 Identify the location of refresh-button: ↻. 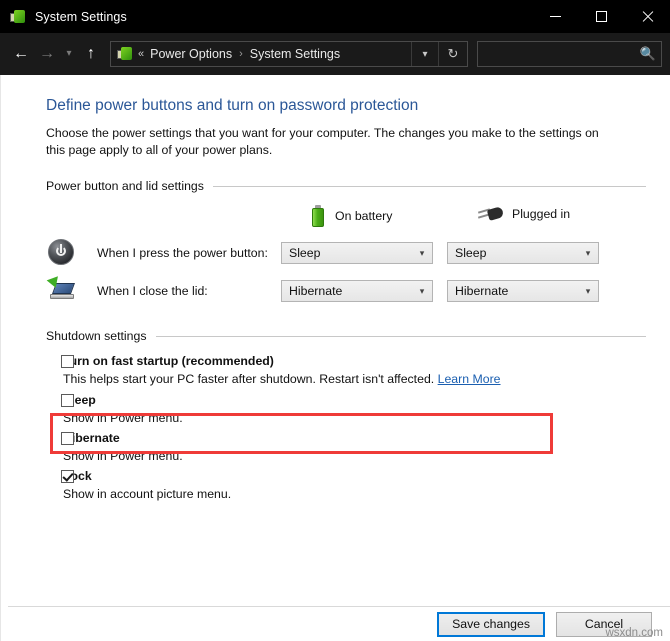
(452, 54).